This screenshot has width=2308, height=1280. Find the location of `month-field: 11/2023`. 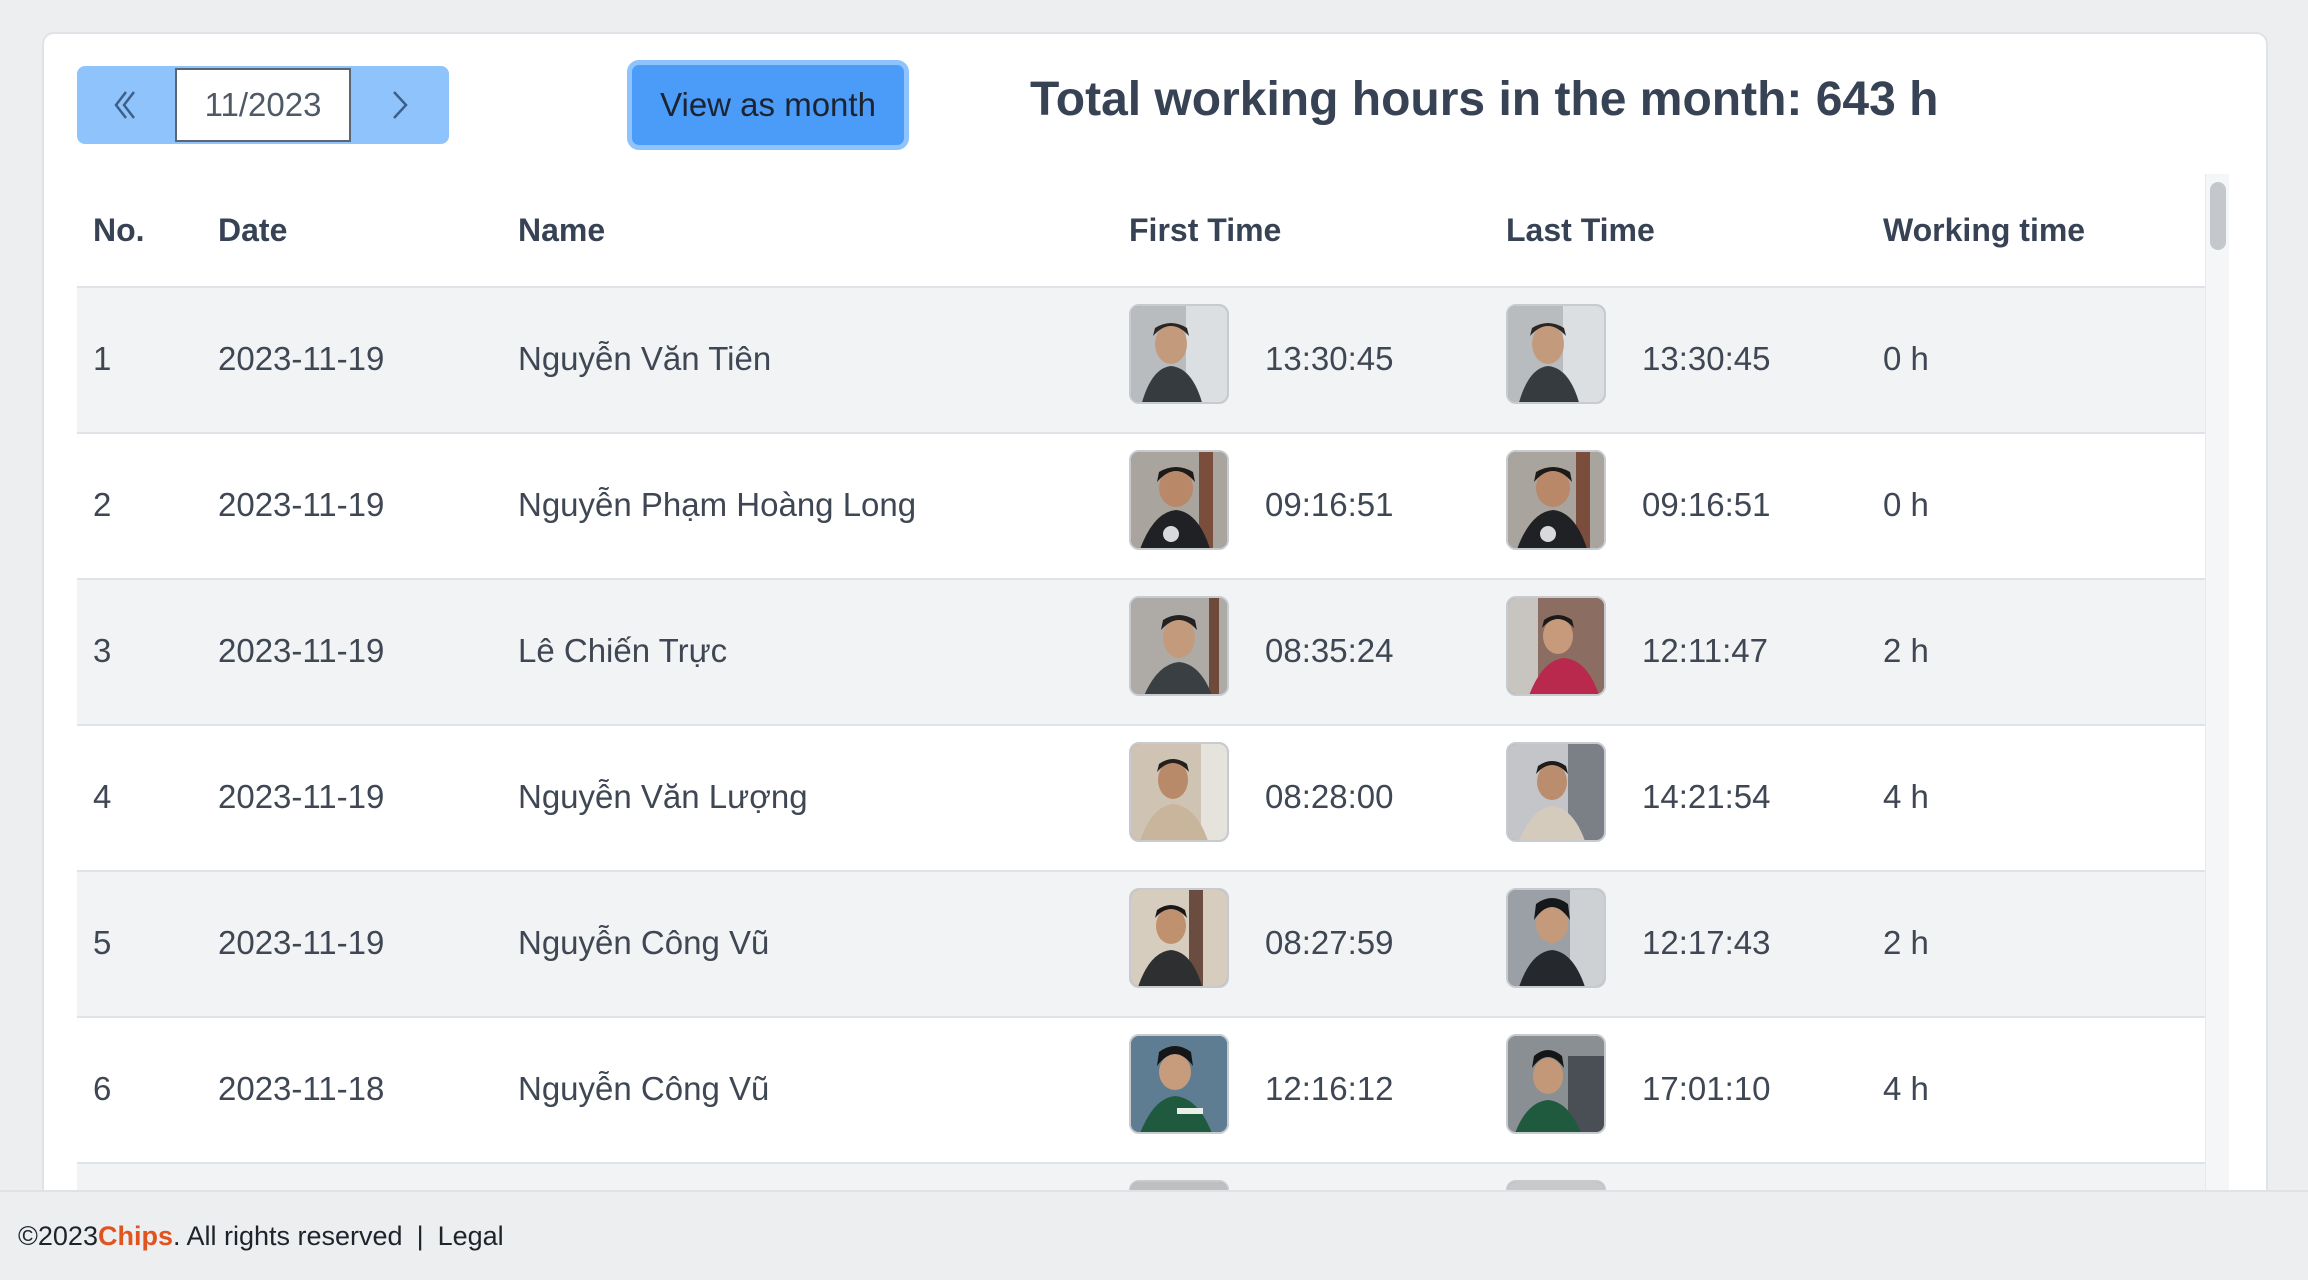

month-field: 11/2023 is located at coordinates (263, 105).